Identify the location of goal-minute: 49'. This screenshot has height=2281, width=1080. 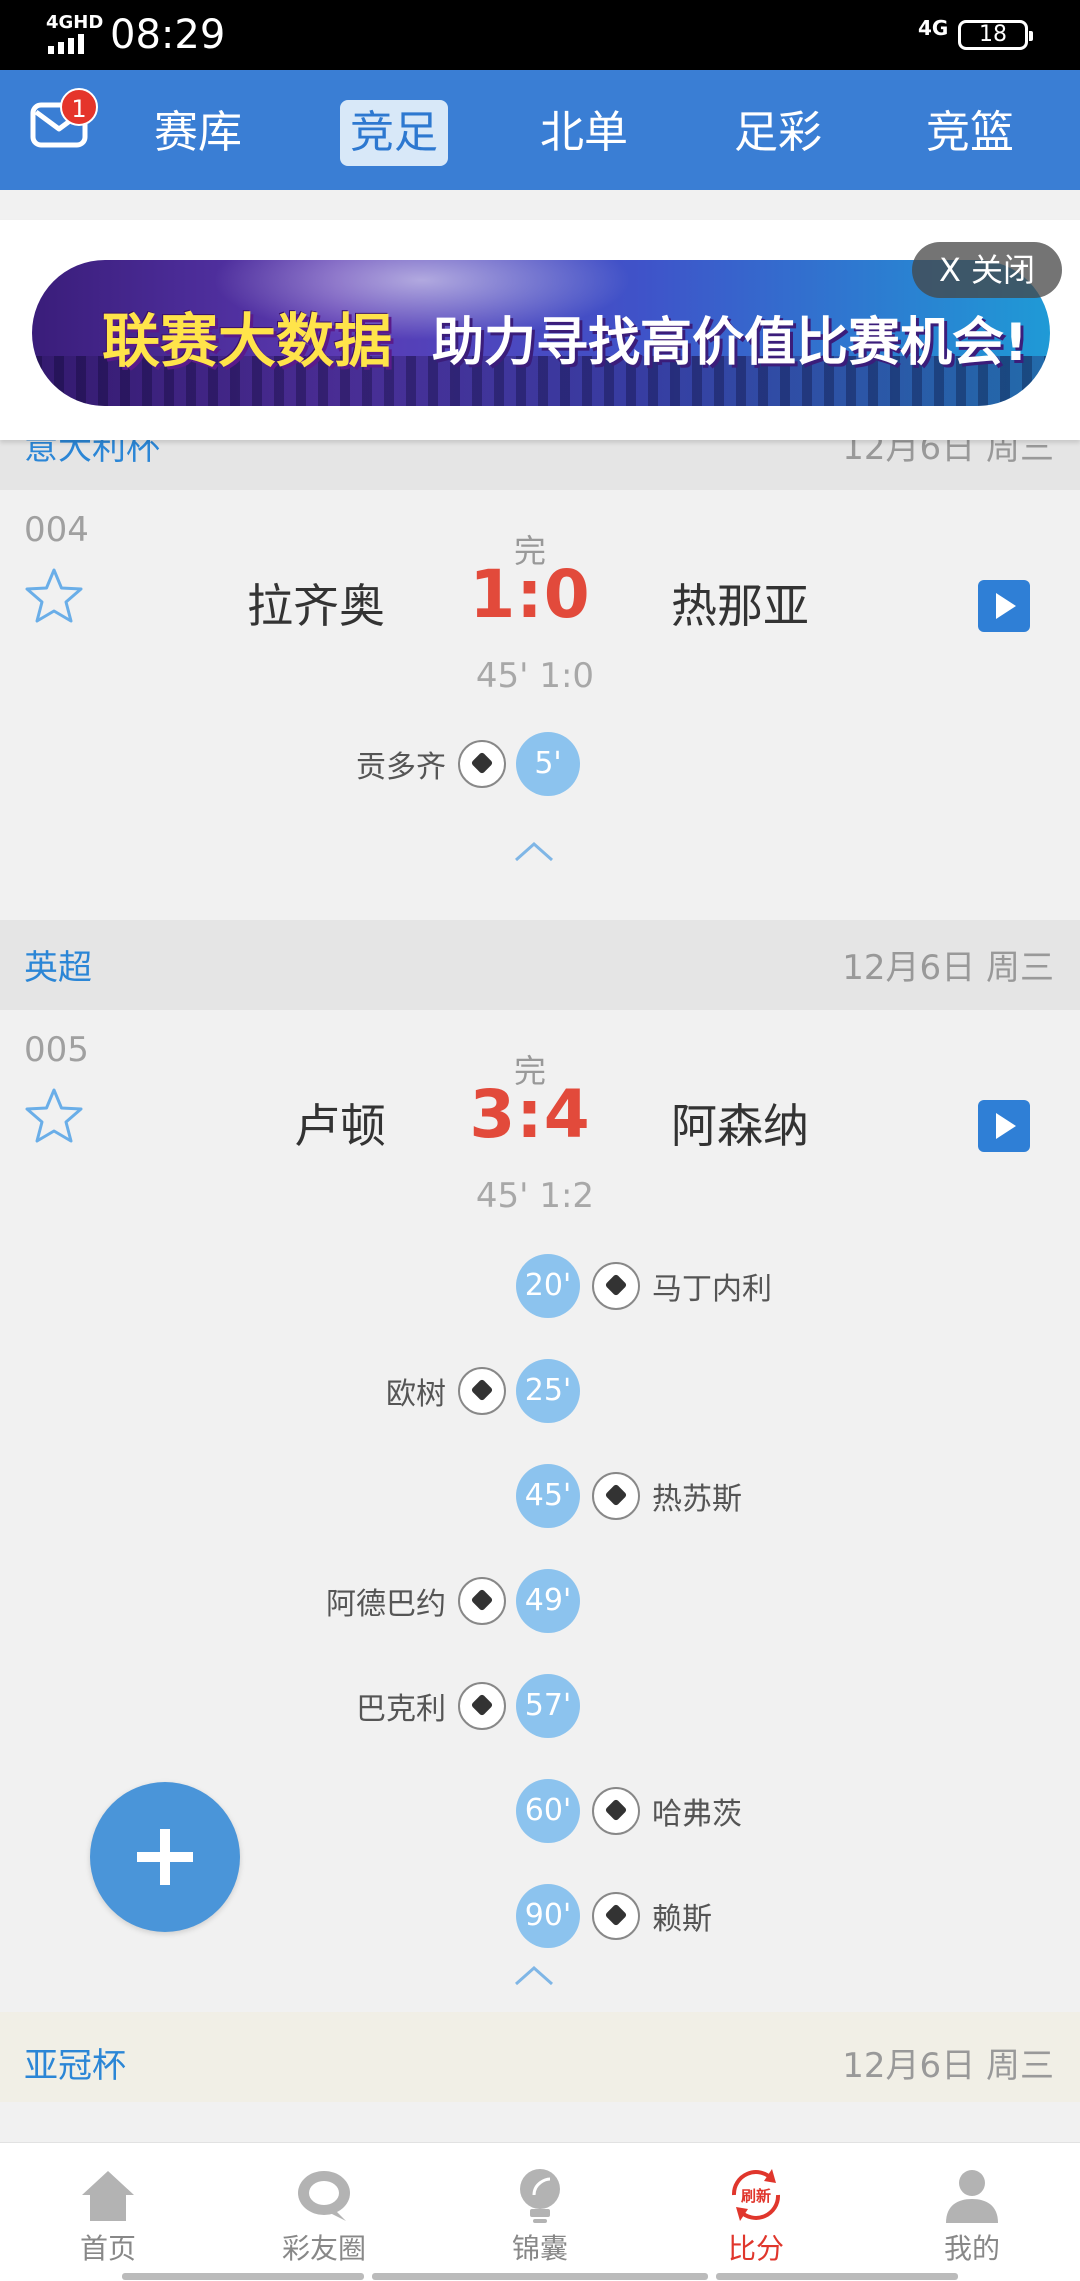
(548, 1601).